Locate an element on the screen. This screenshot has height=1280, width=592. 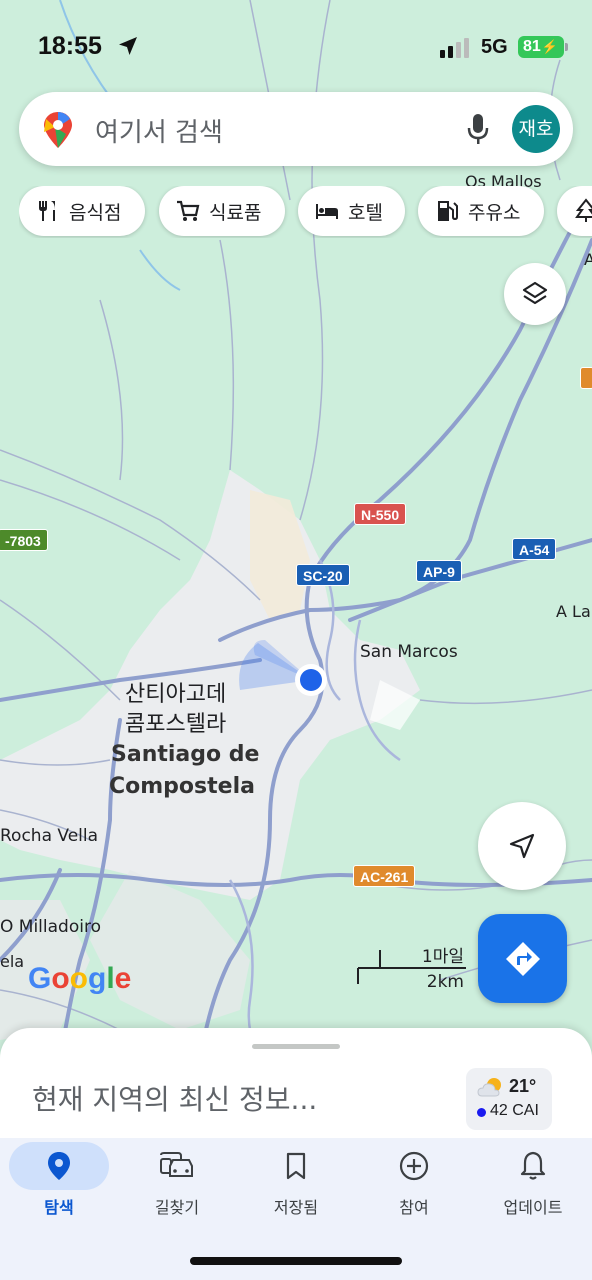
battery-indicator: 81⚡ is located at coordinates (541, 47).